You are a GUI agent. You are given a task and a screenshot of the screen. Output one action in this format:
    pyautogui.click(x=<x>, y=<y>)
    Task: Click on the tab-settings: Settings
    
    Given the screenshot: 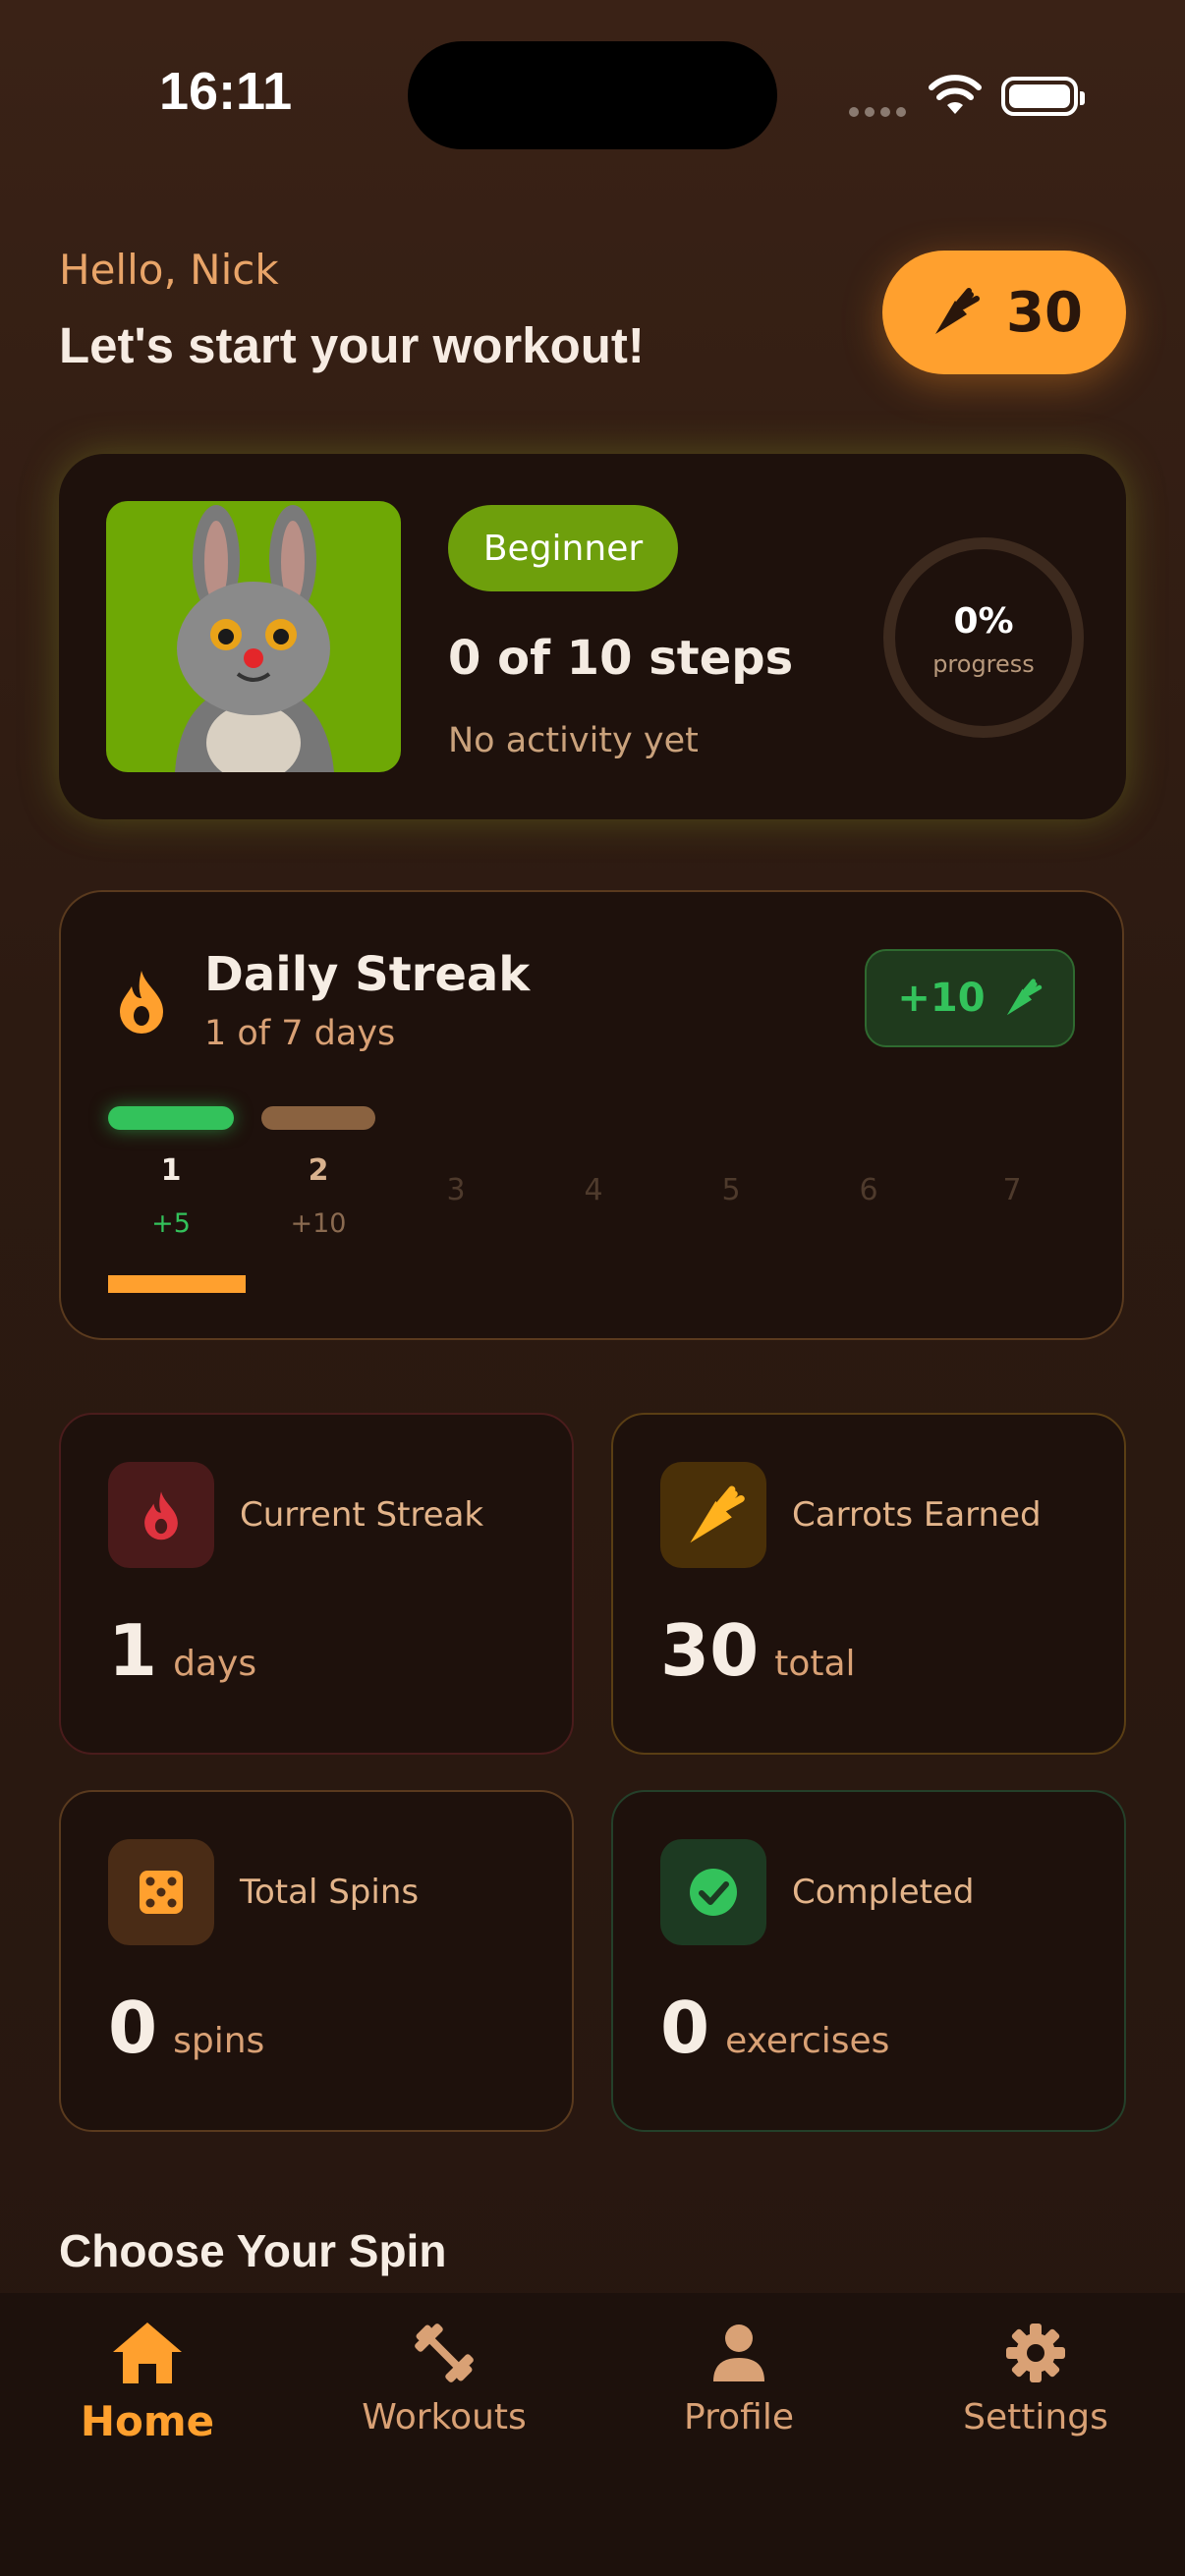 What is the action you would take?
    pyautogui.click(x=1035, y=2379)
    